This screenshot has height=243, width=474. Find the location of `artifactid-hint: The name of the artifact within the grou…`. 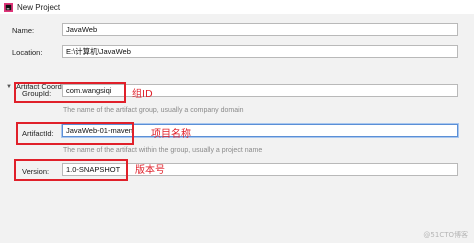

artifactid-hint: The name of the artifact within the grou… is located at coordinates (163, 150).